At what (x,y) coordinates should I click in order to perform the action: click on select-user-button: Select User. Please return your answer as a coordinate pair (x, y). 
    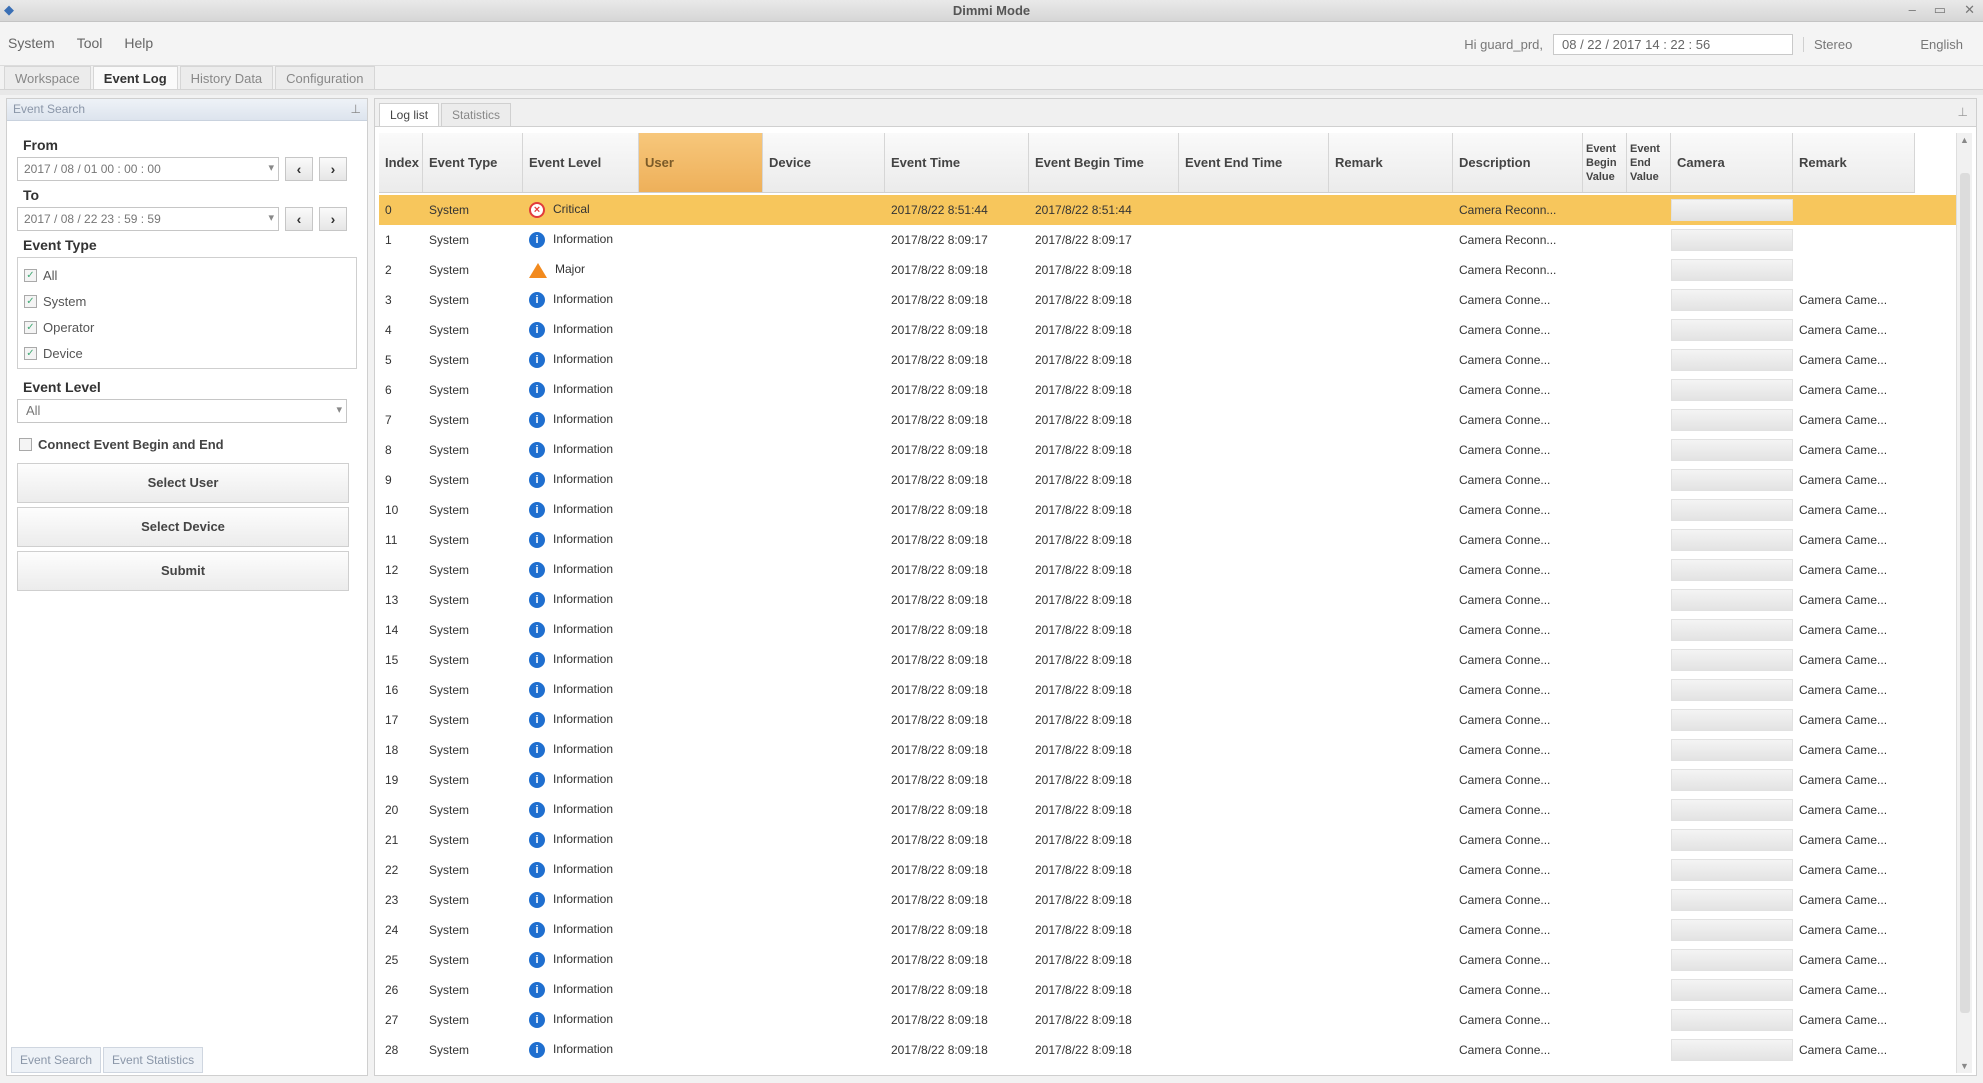
    Looking at the image, I should click on (183, 483).